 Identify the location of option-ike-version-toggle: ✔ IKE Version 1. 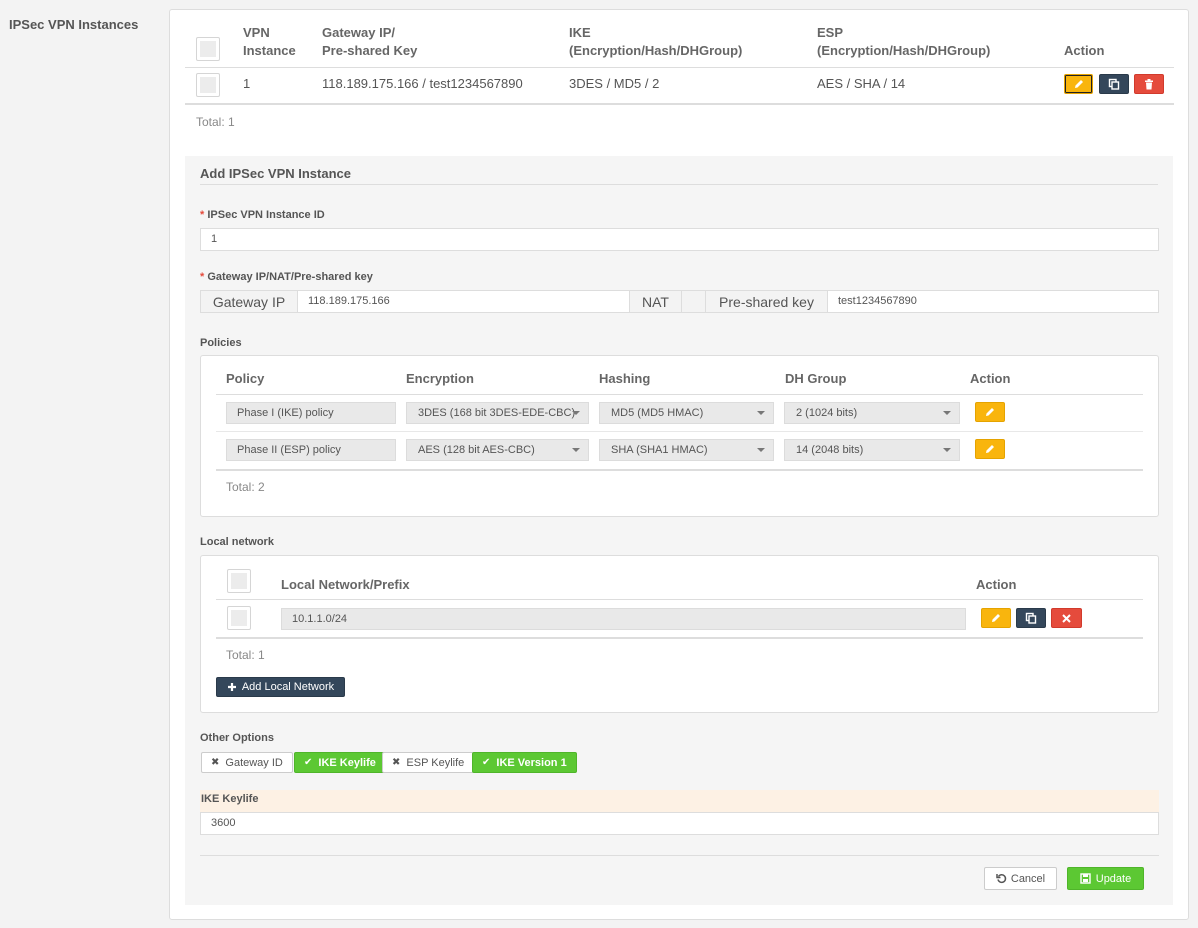
(524, 762).